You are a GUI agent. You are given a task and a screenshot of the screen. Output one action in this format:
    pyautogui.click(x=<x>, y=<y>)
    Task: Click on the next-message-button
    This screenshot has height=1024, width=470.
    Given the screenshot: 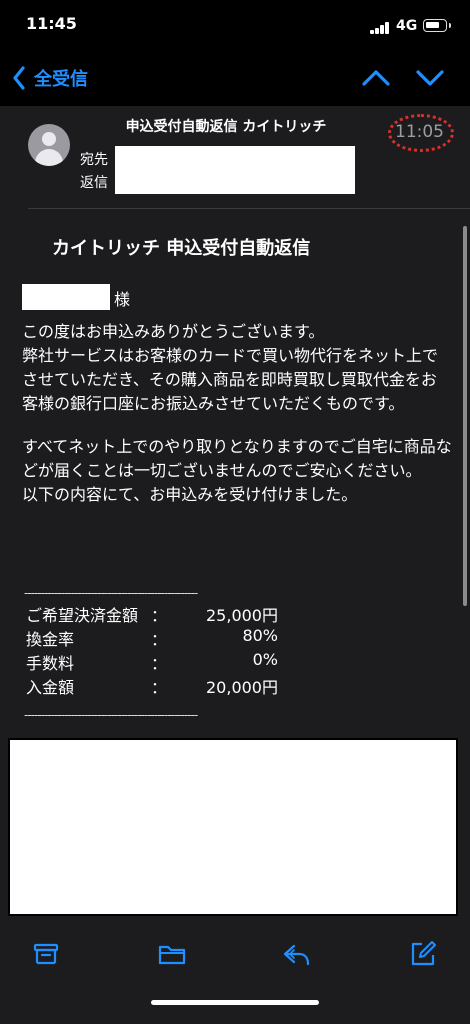 What is the action you would take?
    pyautogui.click(x=430, y=78)
    